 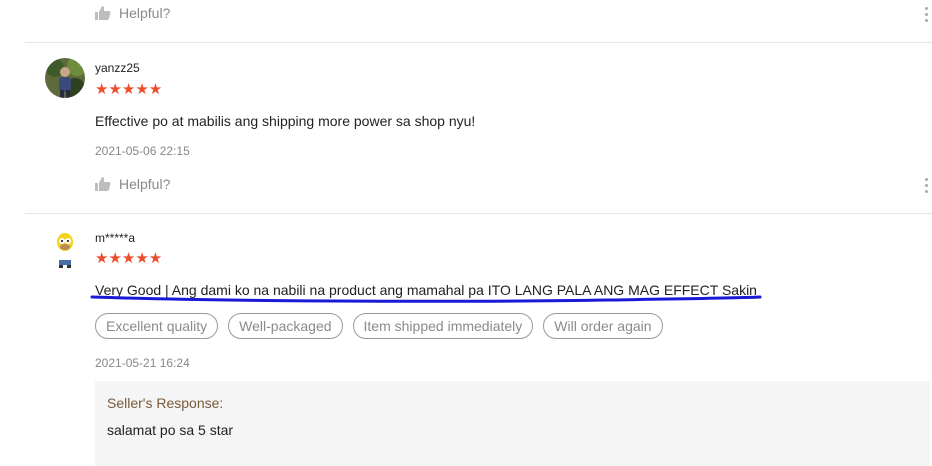 What do you see at coordinates (115, 238) in the screenshot?
I see `username: m*****a` at bounding box center [115, 238].